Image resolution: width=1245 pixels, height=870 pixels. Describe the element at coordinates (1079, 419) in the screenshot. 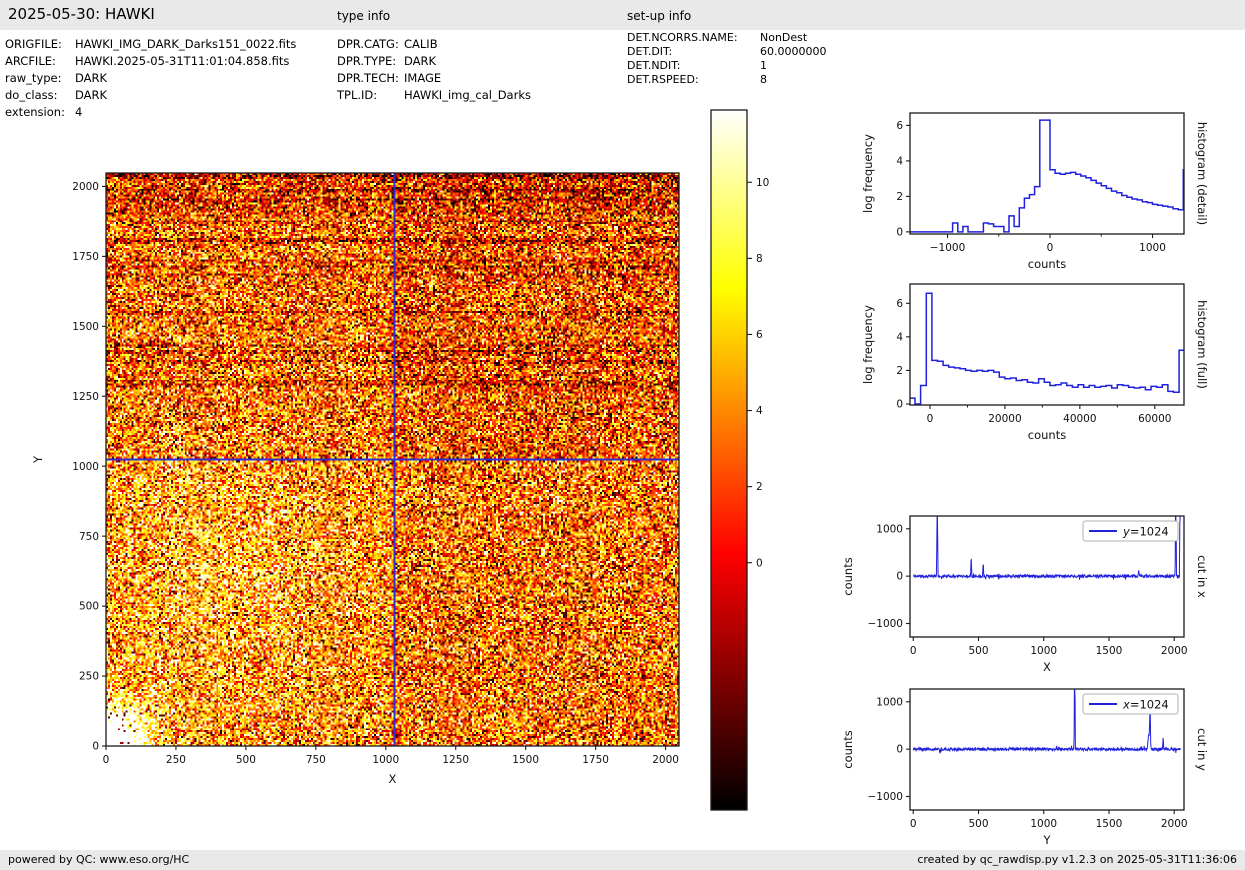

I see `x-tick-label: 40000` at that location.